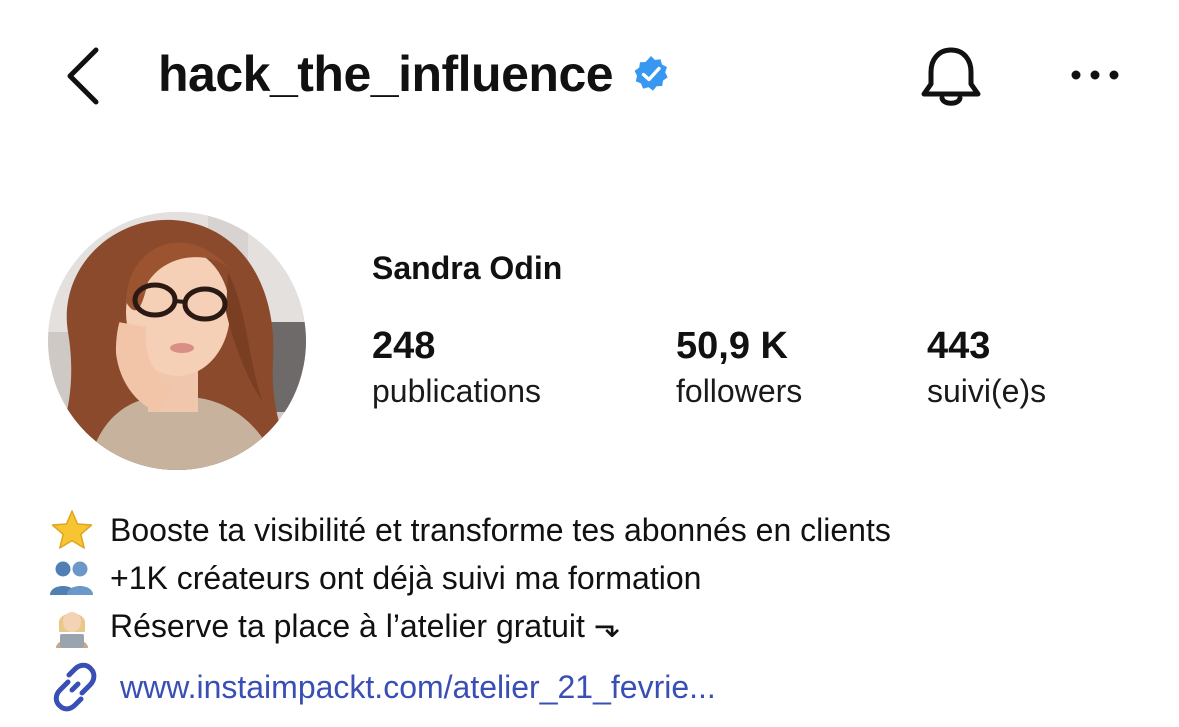 Image resolution: width=1179 pixels, height=727 pixels. Describe the element at coordinates (467, 268) in the screenshot. I see `display-name: Sandra Odin` at that location.